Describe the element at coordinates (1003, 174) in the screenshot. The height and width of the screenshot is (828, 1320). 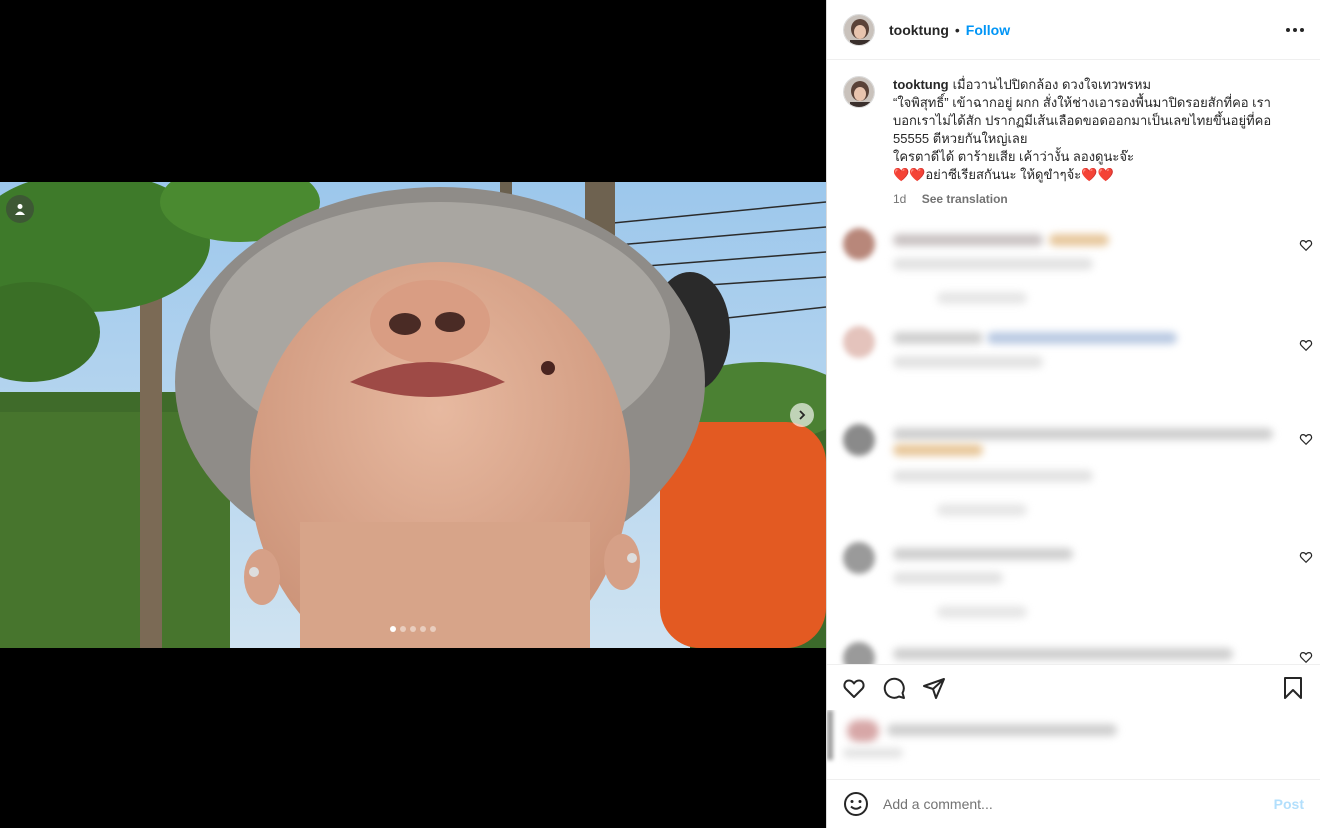
I see `caption-text: อย่าซีเรียสกันนะ ให้ดูขำๆจ้ะ` at that location.